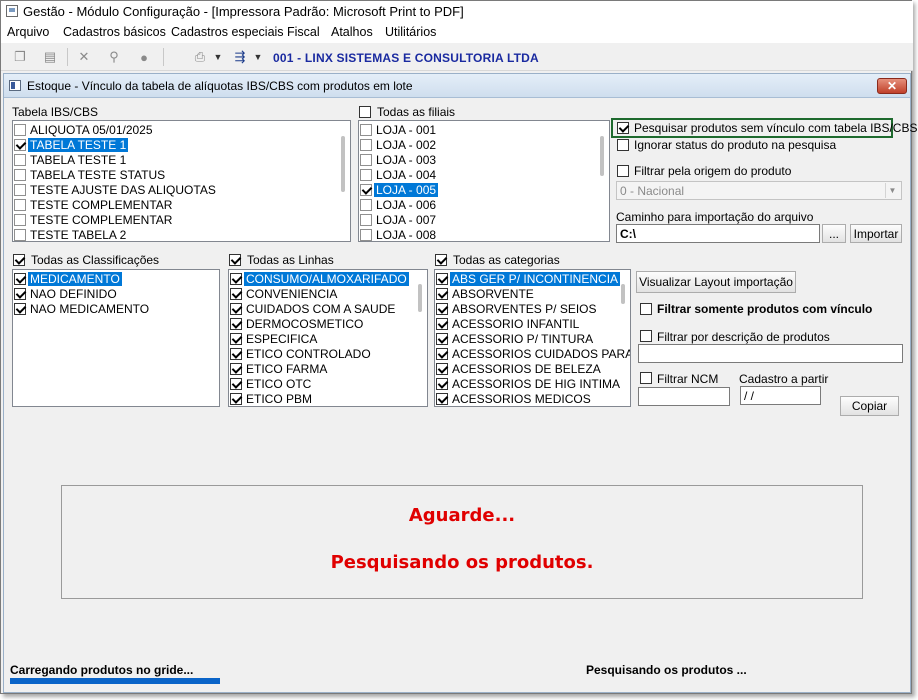 This screenshot has height=700, width=918. Describe the element at coordinates (623, 171) in the screenshot. I see `filtrar-origem-checkbox` at that location.